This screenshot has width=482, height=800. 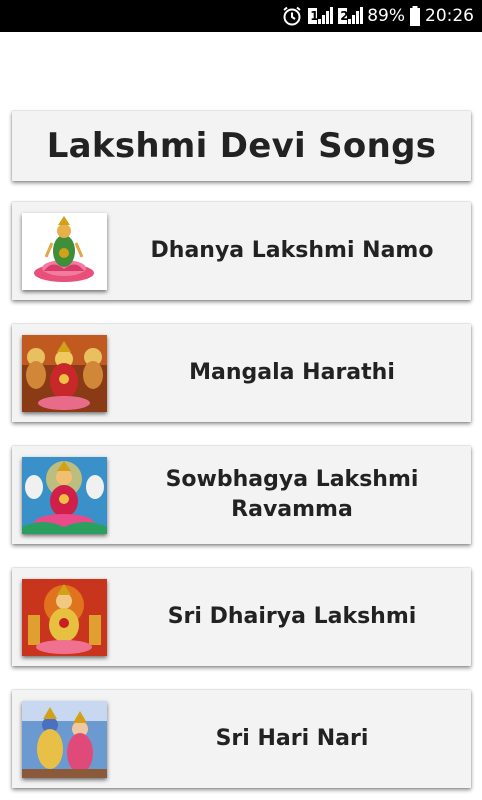 I want to click on song-item-sri-dhairya-lakshmi: Sri Dhairya Lakshmi, so click(x=241, y=617).